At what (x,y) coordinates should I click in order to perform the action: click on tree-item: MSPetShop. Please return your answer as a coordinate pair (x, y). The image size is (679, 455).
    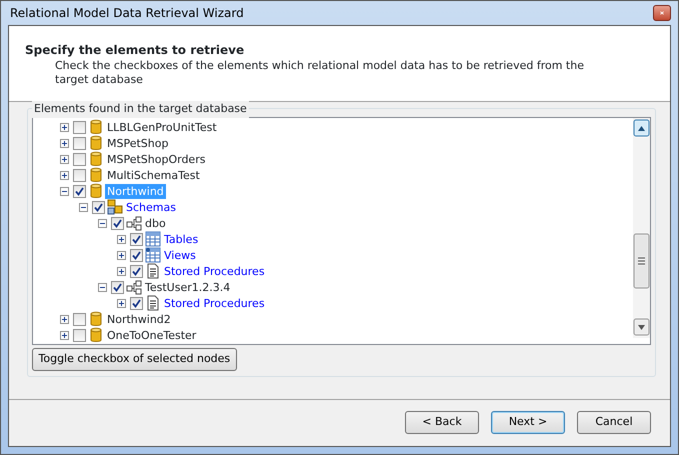
    Looking at the image, I should click on (137, 143).